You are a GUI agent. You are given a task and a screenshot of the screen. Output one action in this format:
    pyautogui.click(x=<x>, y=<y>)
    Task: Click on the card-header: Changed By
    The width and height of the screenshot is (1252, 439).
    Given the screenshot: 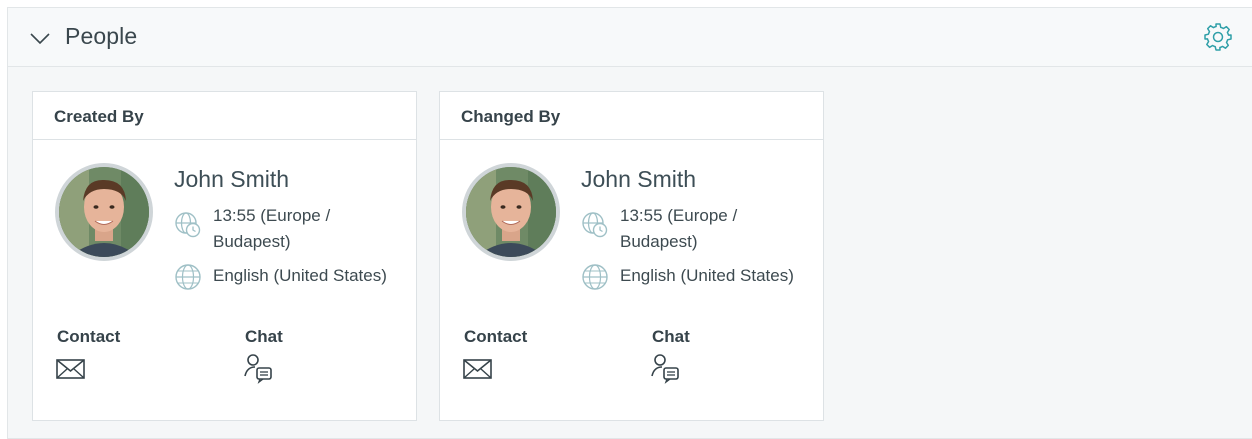 What is the action you would take?
    pyautogui.click(x=631, y=116)
    